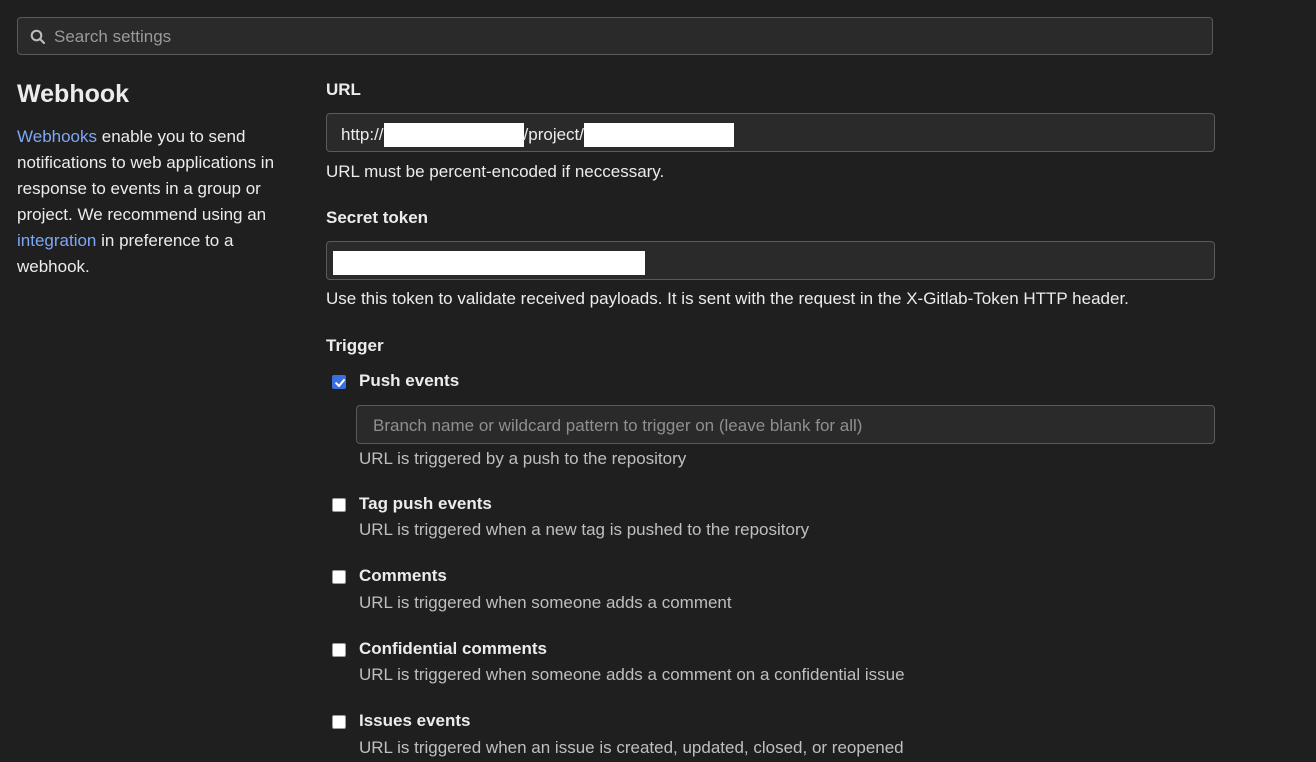 The width and height of the screenshot is (1316, 762). I want to click on push-events-checkbox, so click(339, 382).